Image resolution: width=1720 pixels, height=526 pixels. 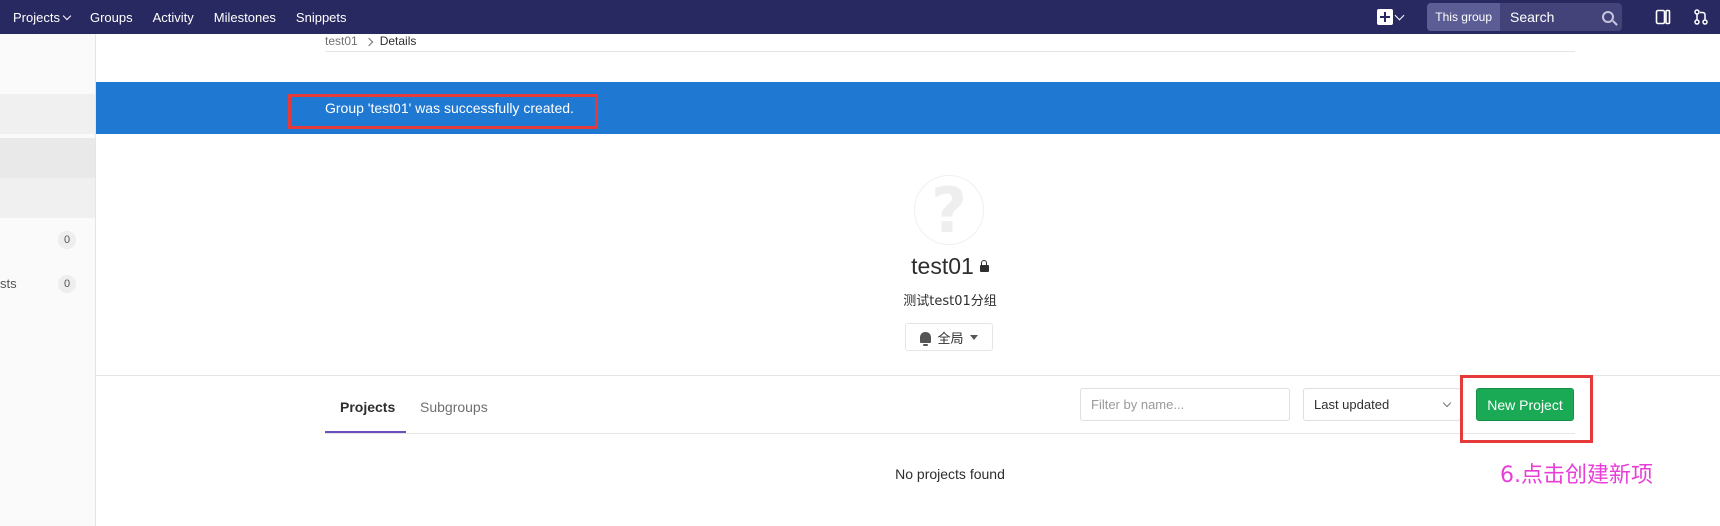 I want to click on tab-subgroups: Subgroups, so click(x=454, y=407).